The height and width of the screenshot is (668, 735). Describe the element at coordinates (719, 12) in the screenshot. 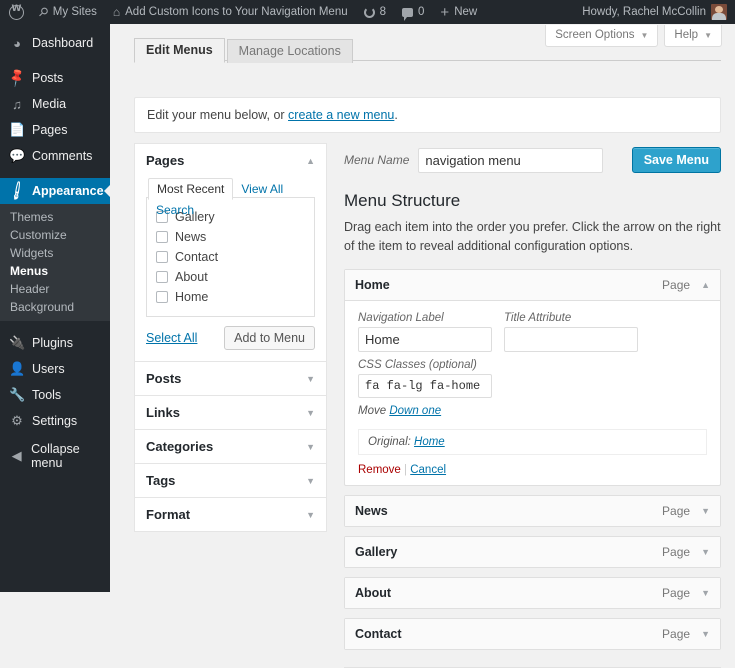

I see `avatar` at that location.